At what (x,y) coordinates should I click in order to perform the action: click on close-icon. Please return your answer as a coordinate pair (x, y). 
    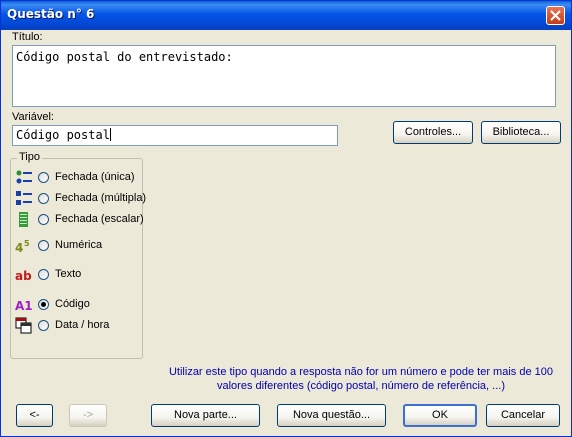
    Looking at the image, I should click on (555, 15).